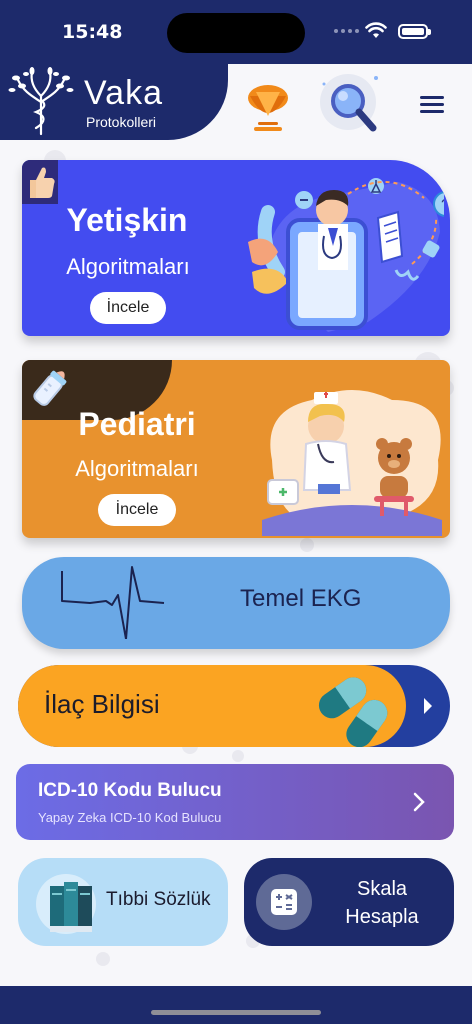 The image size is (472, 1024). I want to click on drug-info-label: İlaç Bilgisi, so click(102, 704).